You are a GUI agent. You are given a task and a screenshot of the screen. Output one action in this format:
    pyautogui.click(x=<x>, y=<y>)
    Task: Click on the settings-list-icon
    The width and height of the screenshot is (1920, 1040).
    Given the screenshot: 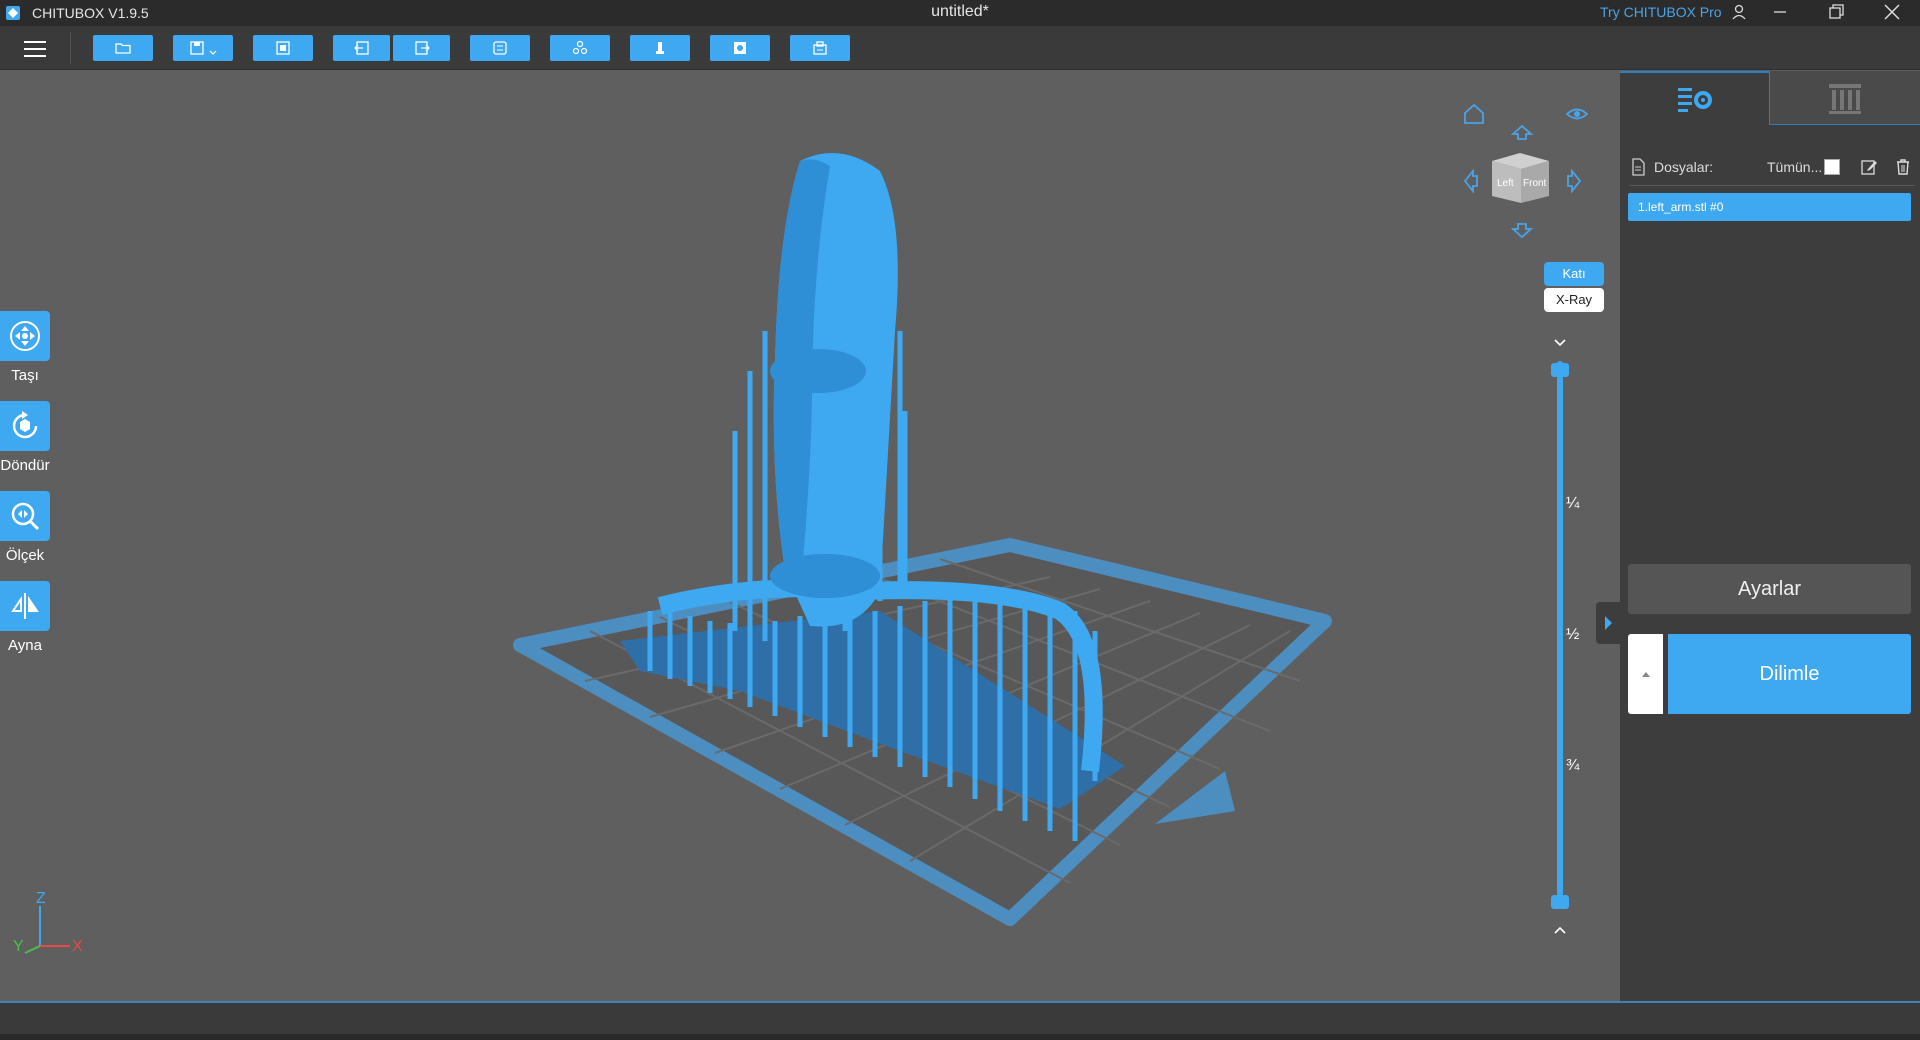 What is the action you would take?
    pyautogui.click(x=1694, y=100)
    